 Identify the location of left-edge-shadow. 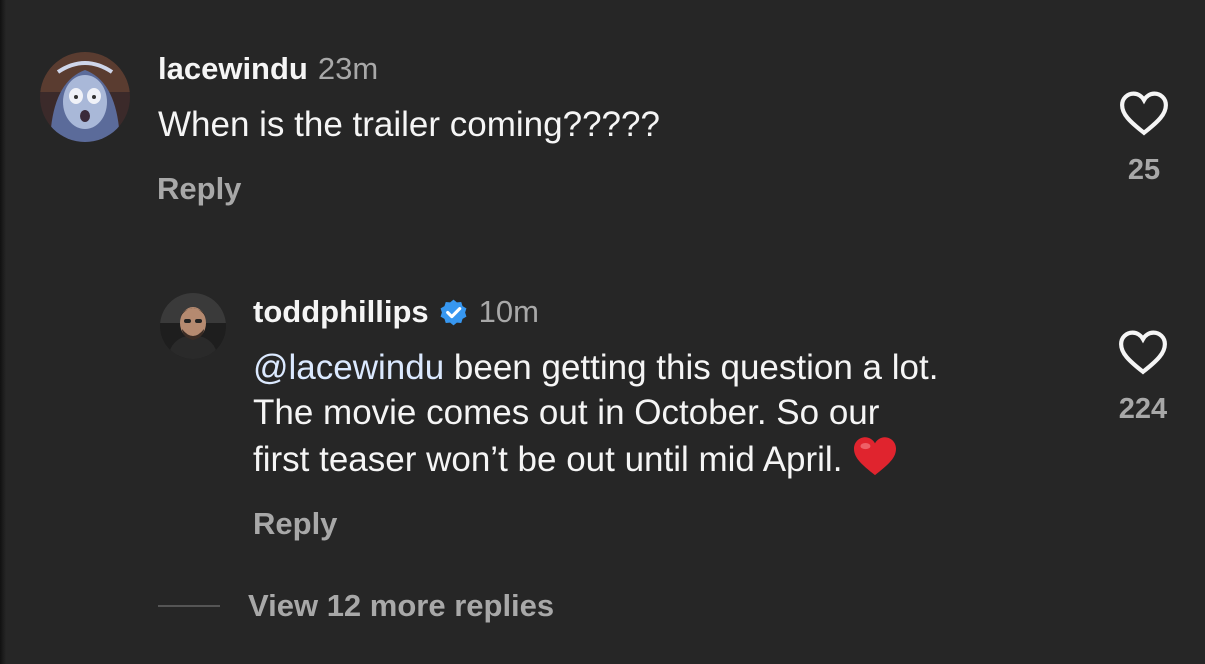
(3, 332).